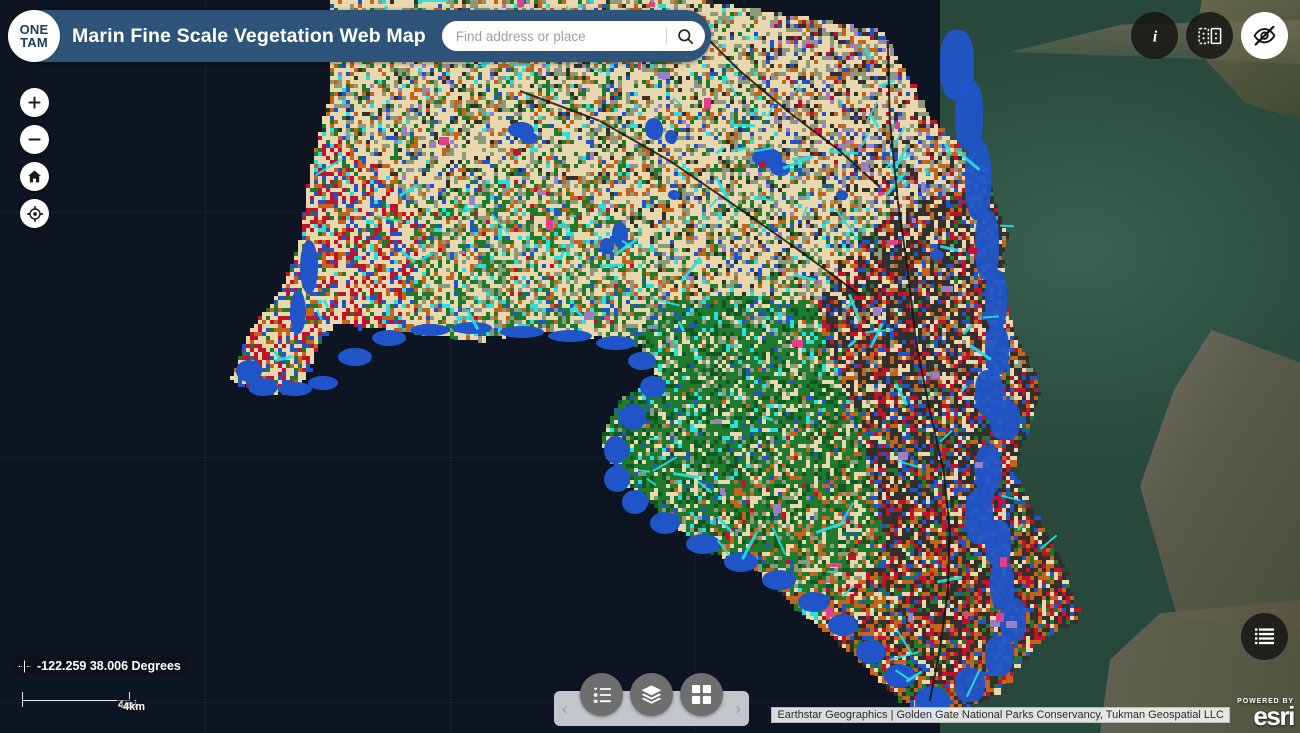  I want to click on table-list-icon, so click(1264, 635).